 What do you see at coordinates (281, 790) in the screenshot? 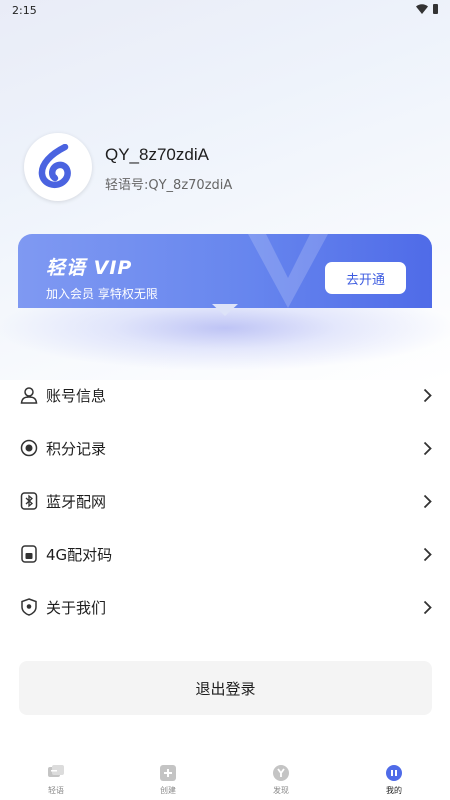
I see `tab-label: 发现` at bounding box center [281, 790].